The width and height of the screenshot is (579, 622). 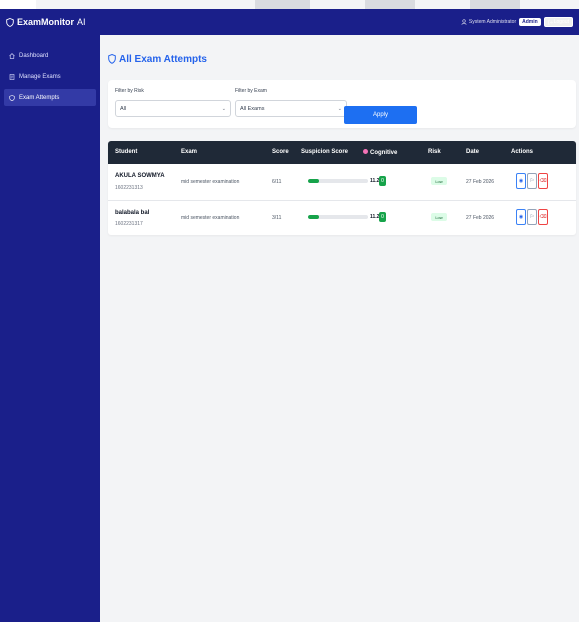 What do you see at coordinates (140, 176) in the screenshot?
I see `student-name: AKULA SOWMYA` at bounding box center [140, 176].